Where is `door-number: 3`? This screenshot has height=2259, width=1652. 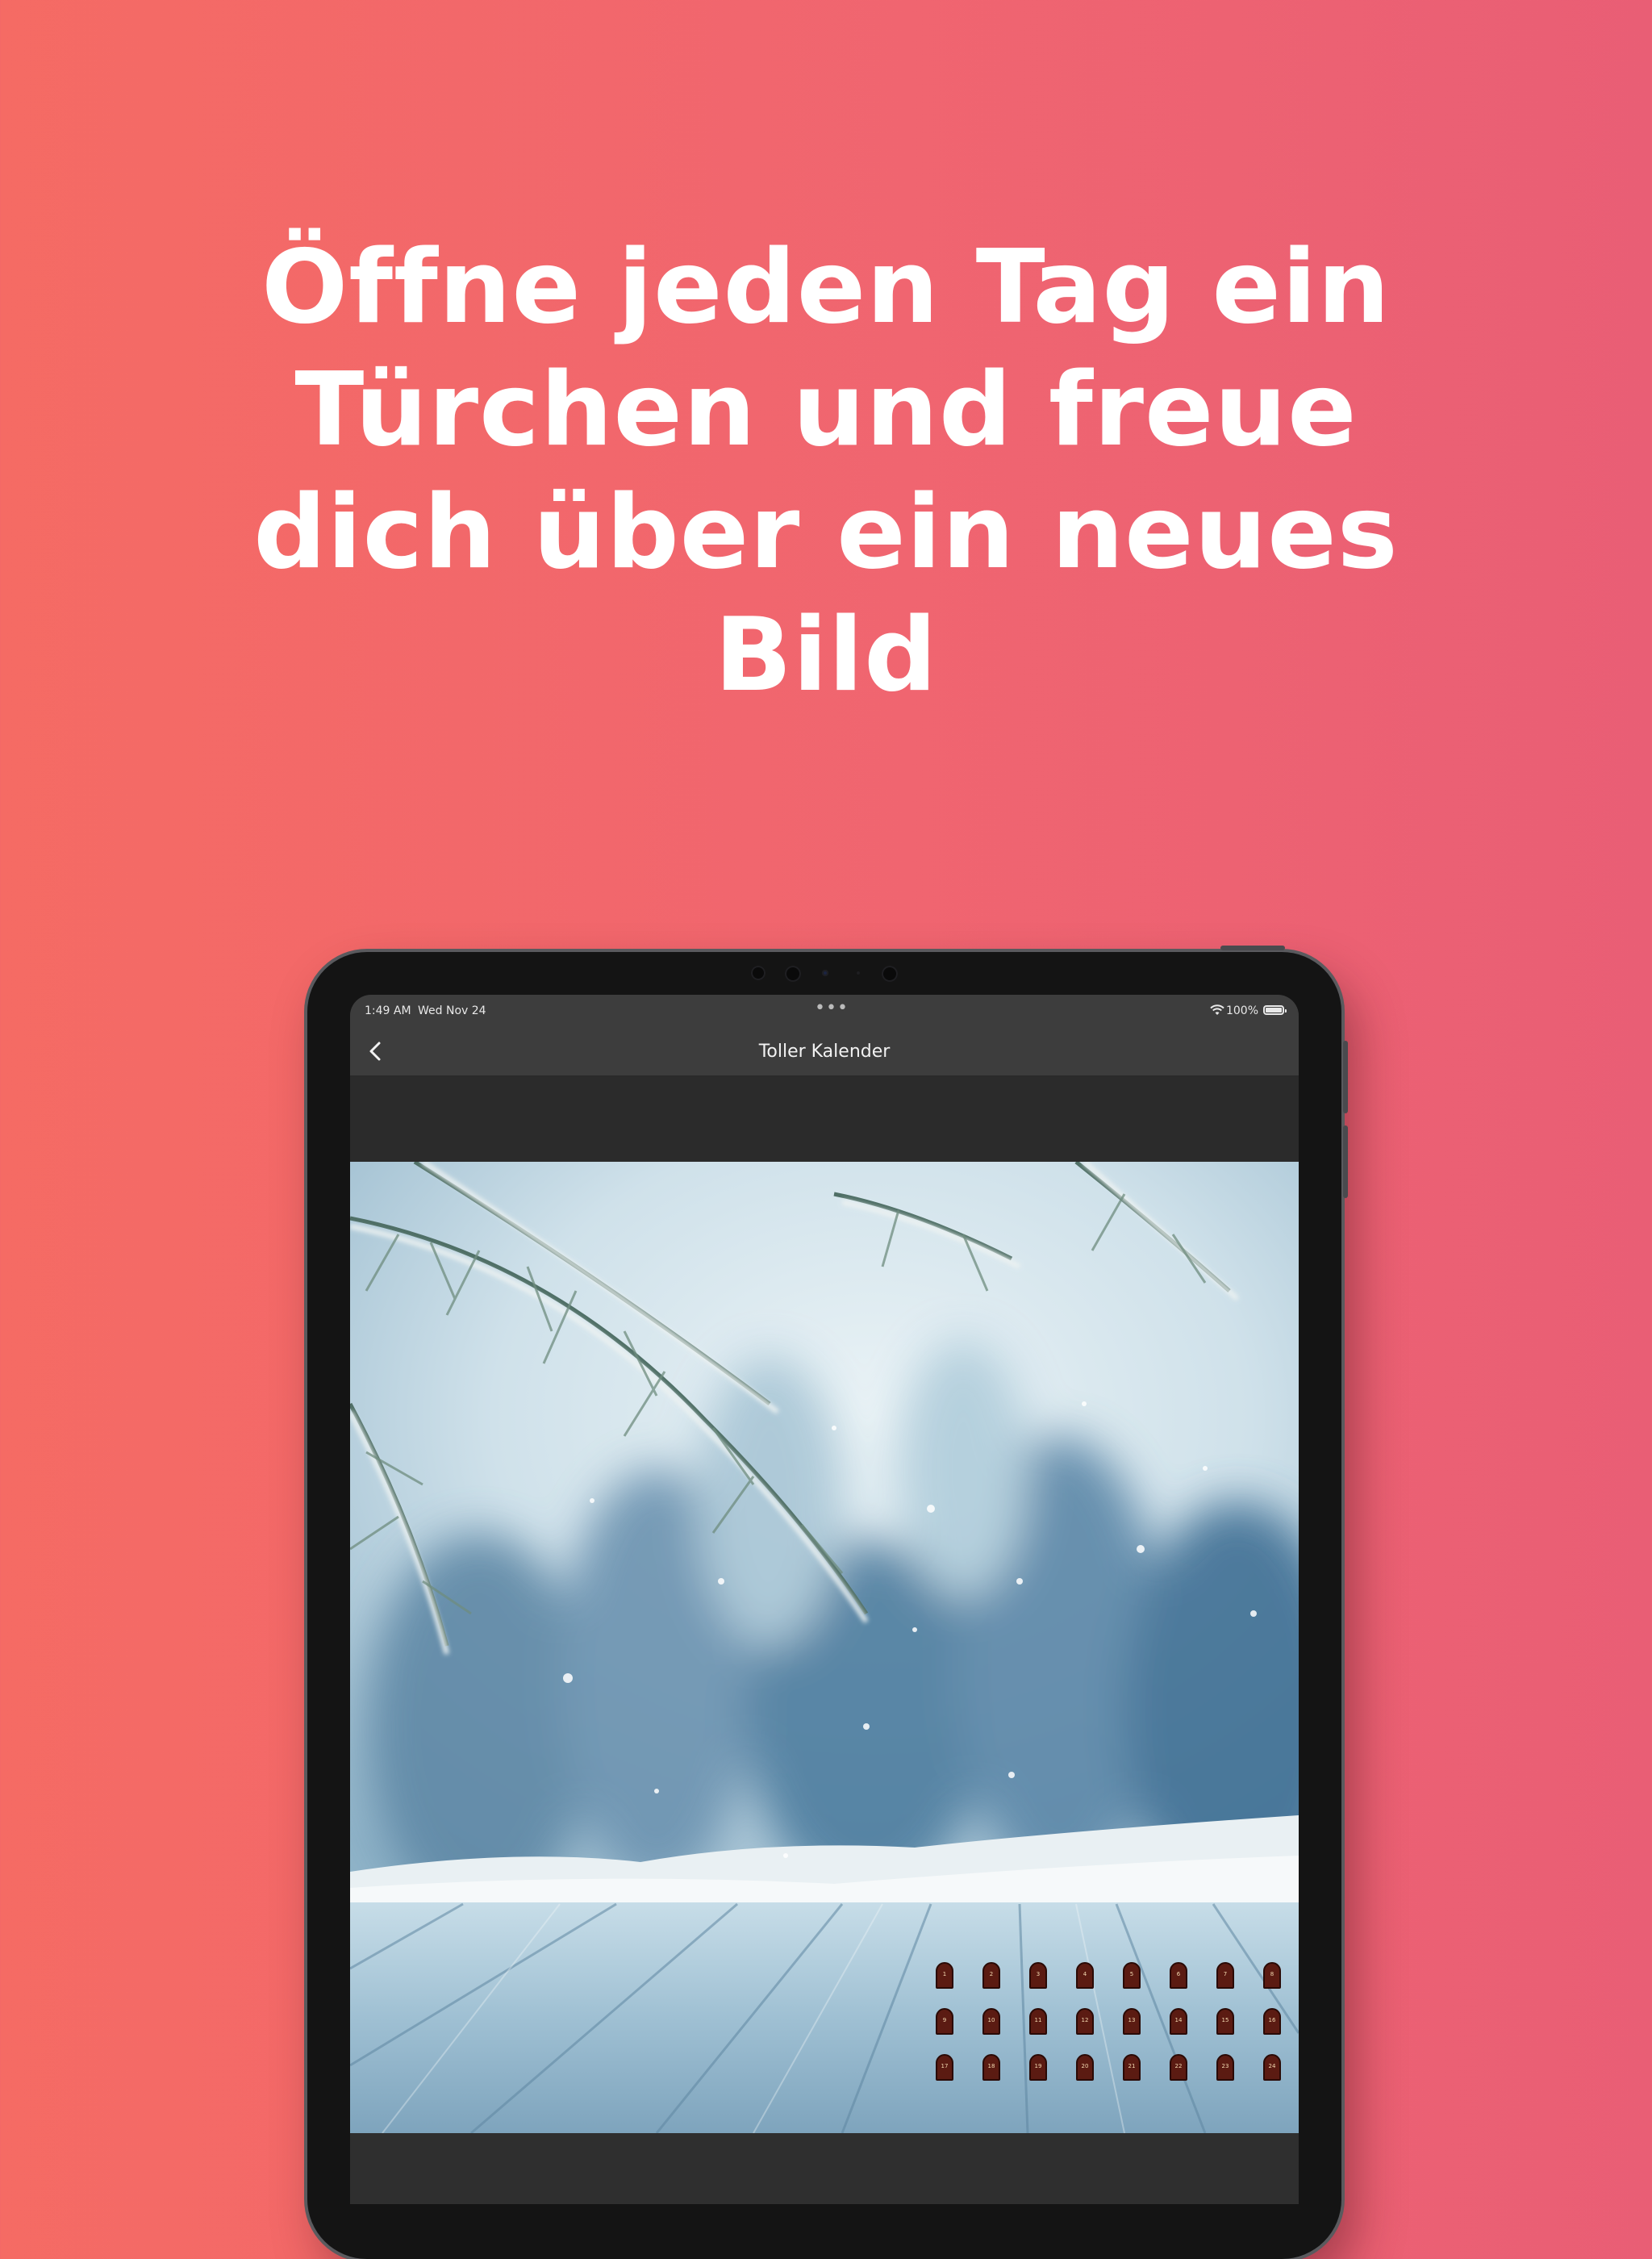 door-number: 3 is located at coordinates (1038, 1974).